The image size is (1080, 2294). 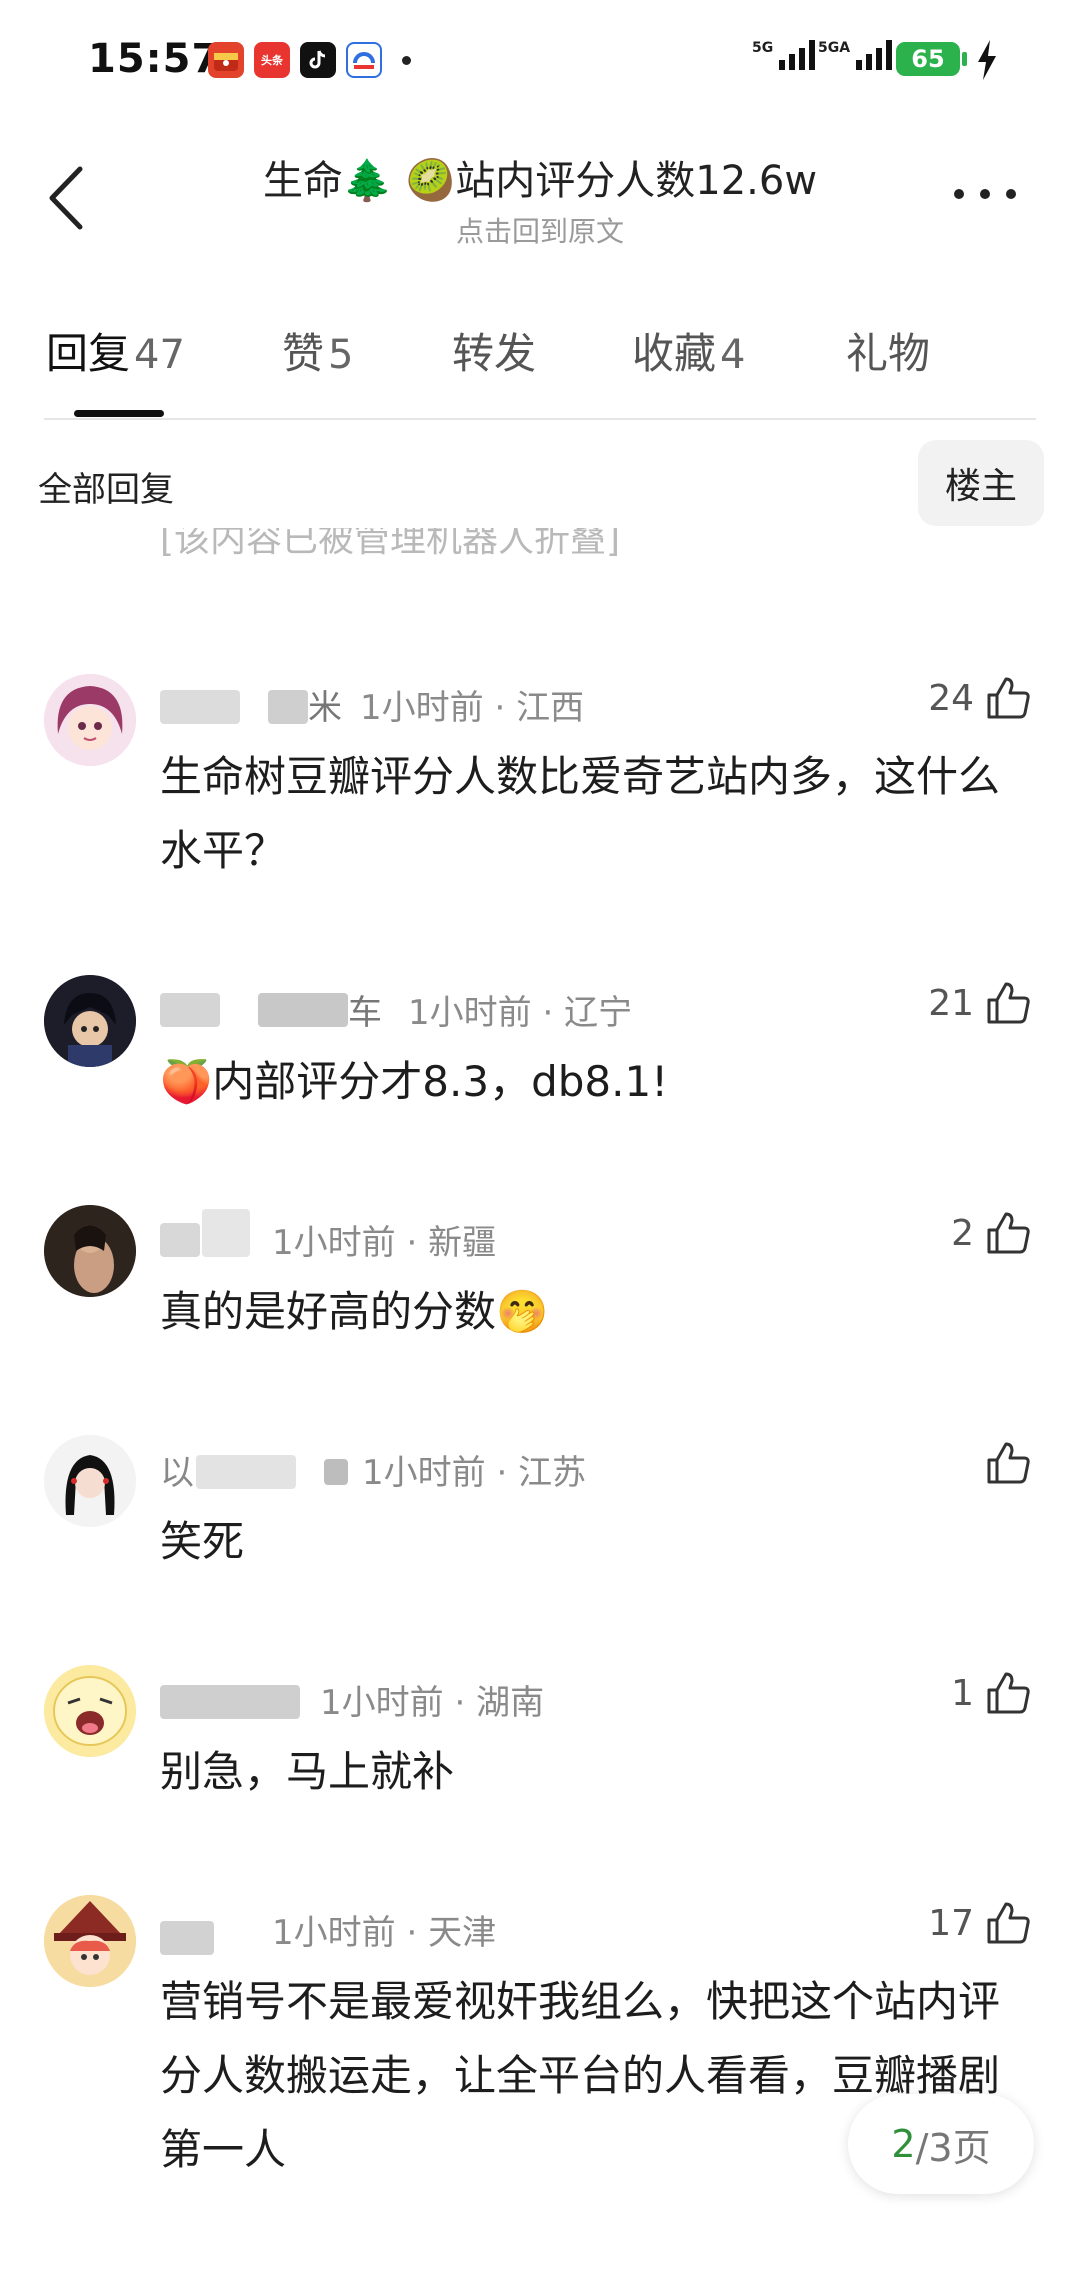 What do you see at coordinates (951, 1003) in the screenshot?
I see `like-count: 21` at bounding box center [951, 1003].